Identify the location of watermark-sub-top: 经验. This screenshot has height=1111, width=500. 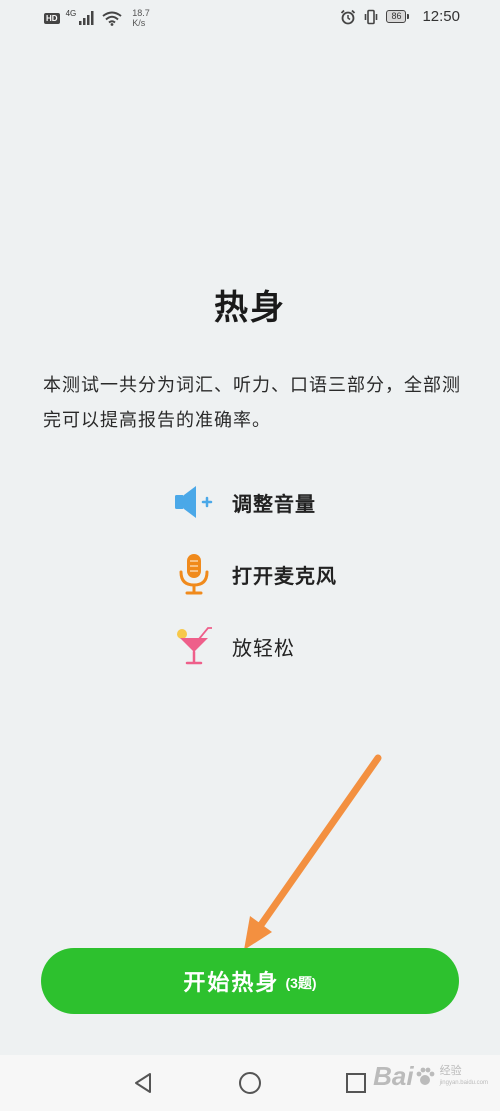
(450, 1070).